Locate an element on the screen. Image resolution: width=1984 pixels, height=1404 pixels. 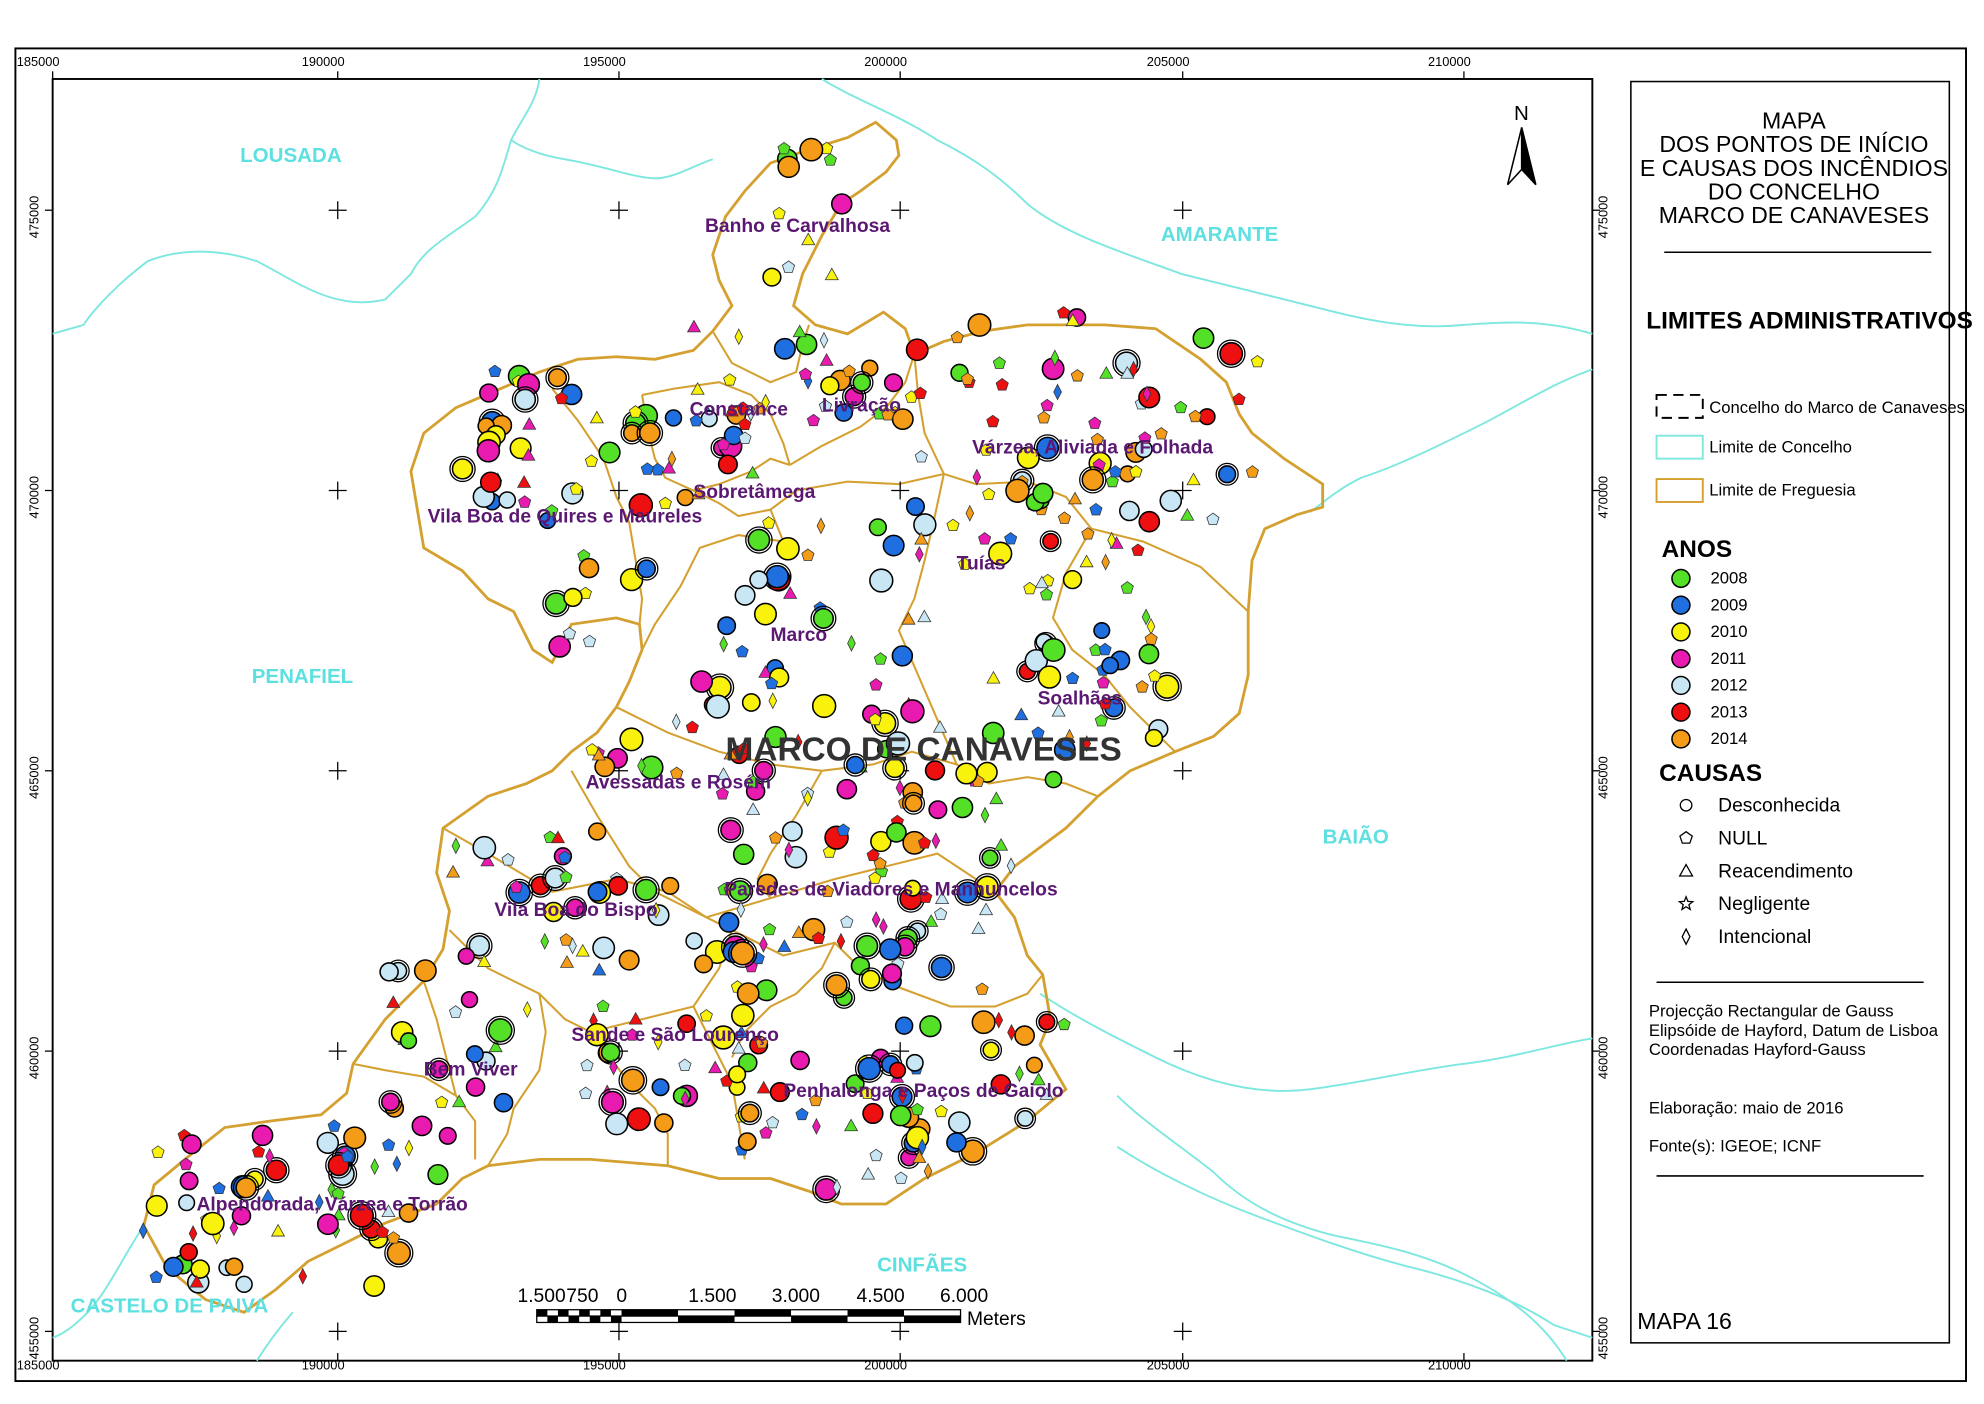
y-tick-label: 460000 is located at coordinates (33, 1058).